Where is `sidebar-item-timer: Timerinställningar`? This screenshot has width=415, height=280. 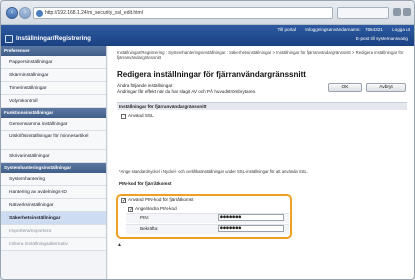
sidebar-item-timer: Timerinställningar is located at coordinates (53, 88).